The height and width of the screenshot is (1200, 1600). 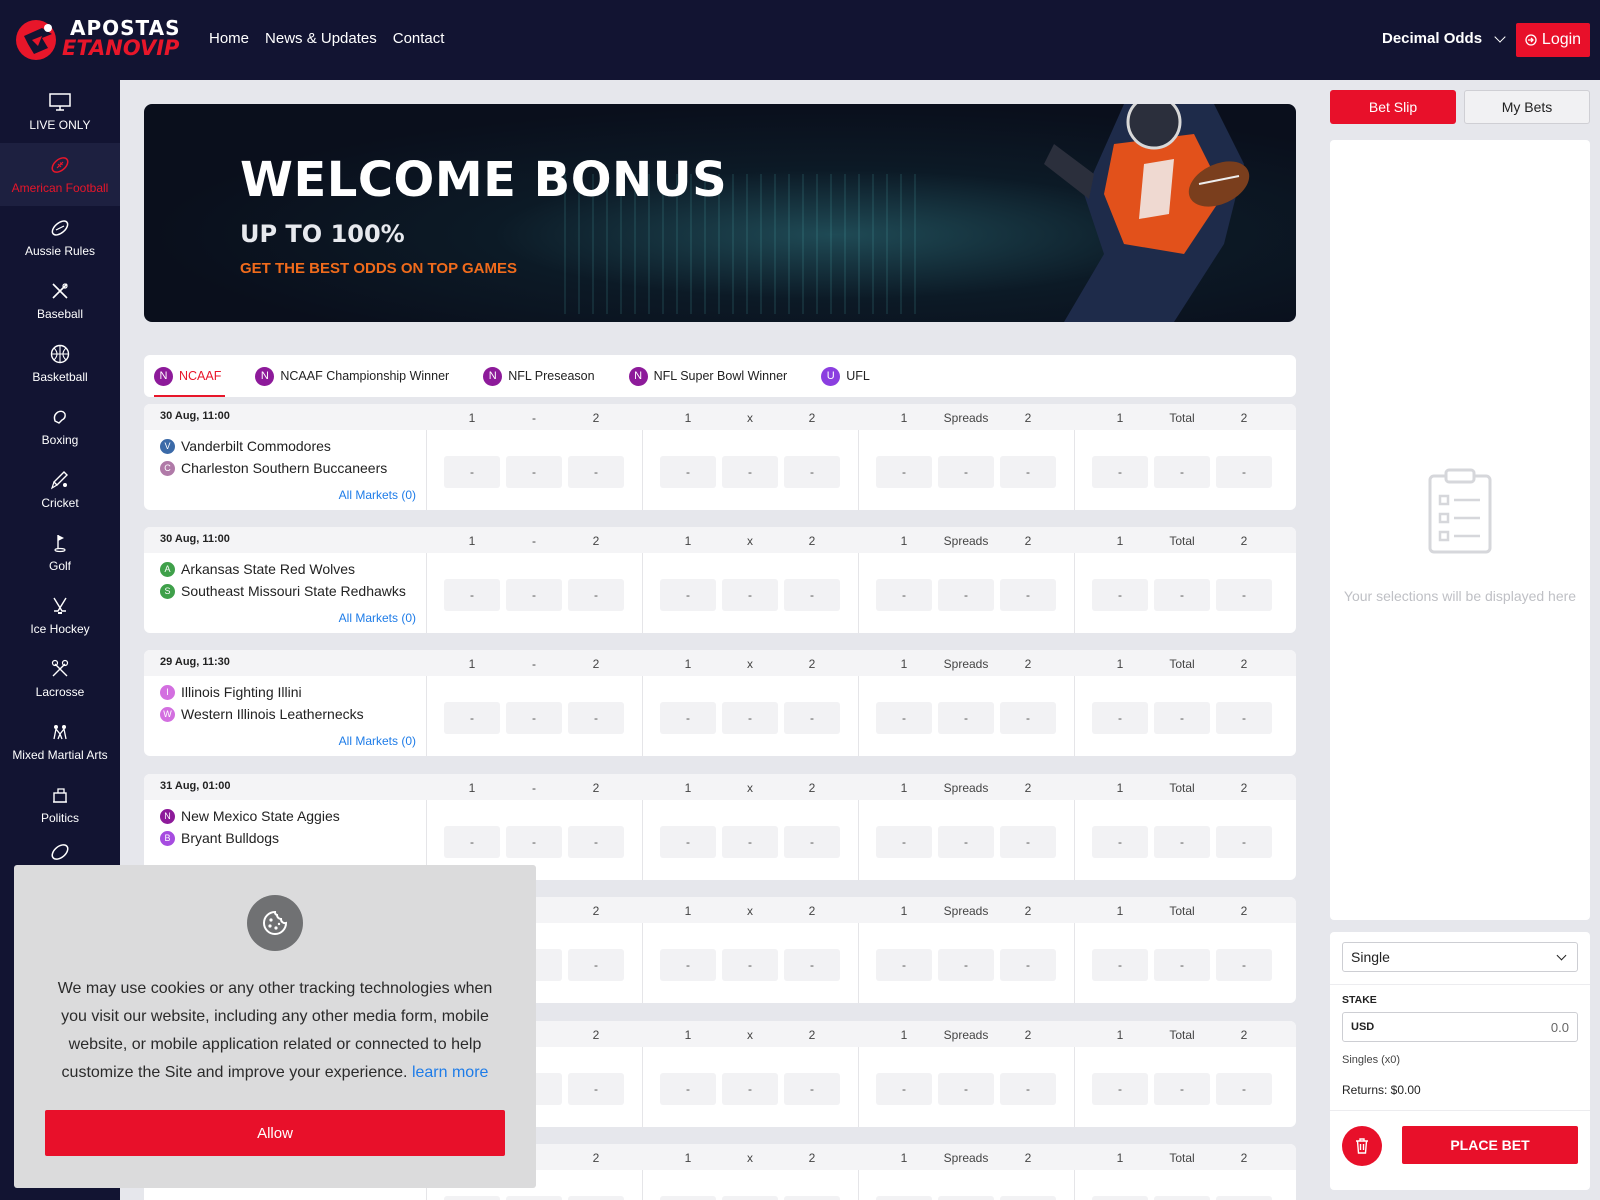 What do you see at coordinates (854, 376) in the screenshot?
I see `tab-ufl: U UFL` at bounding box center [854, 376].